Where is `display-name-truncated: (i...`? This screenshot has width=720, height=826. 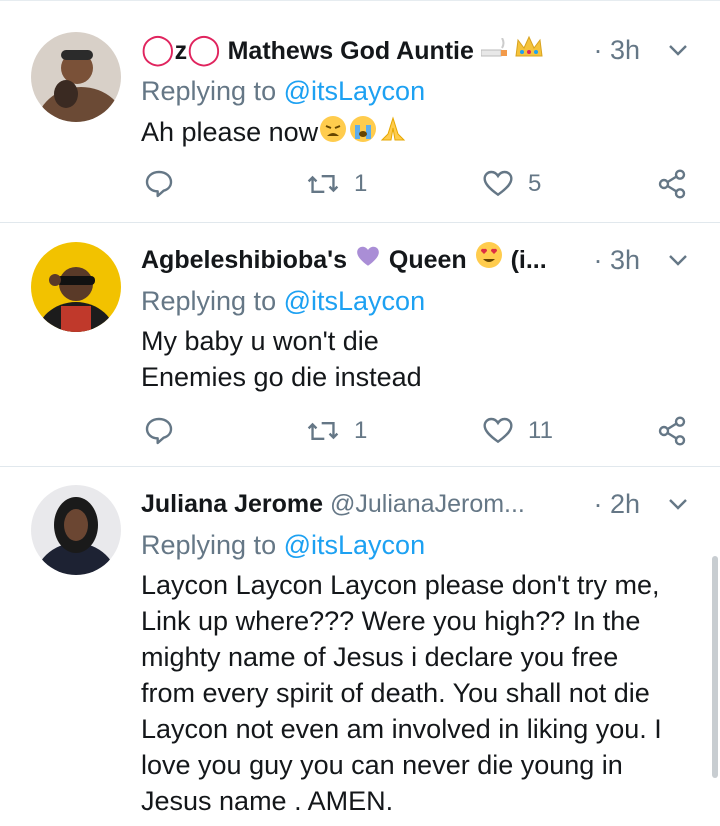 display-name-truncated: (i... is located at coordinates (529, 260).